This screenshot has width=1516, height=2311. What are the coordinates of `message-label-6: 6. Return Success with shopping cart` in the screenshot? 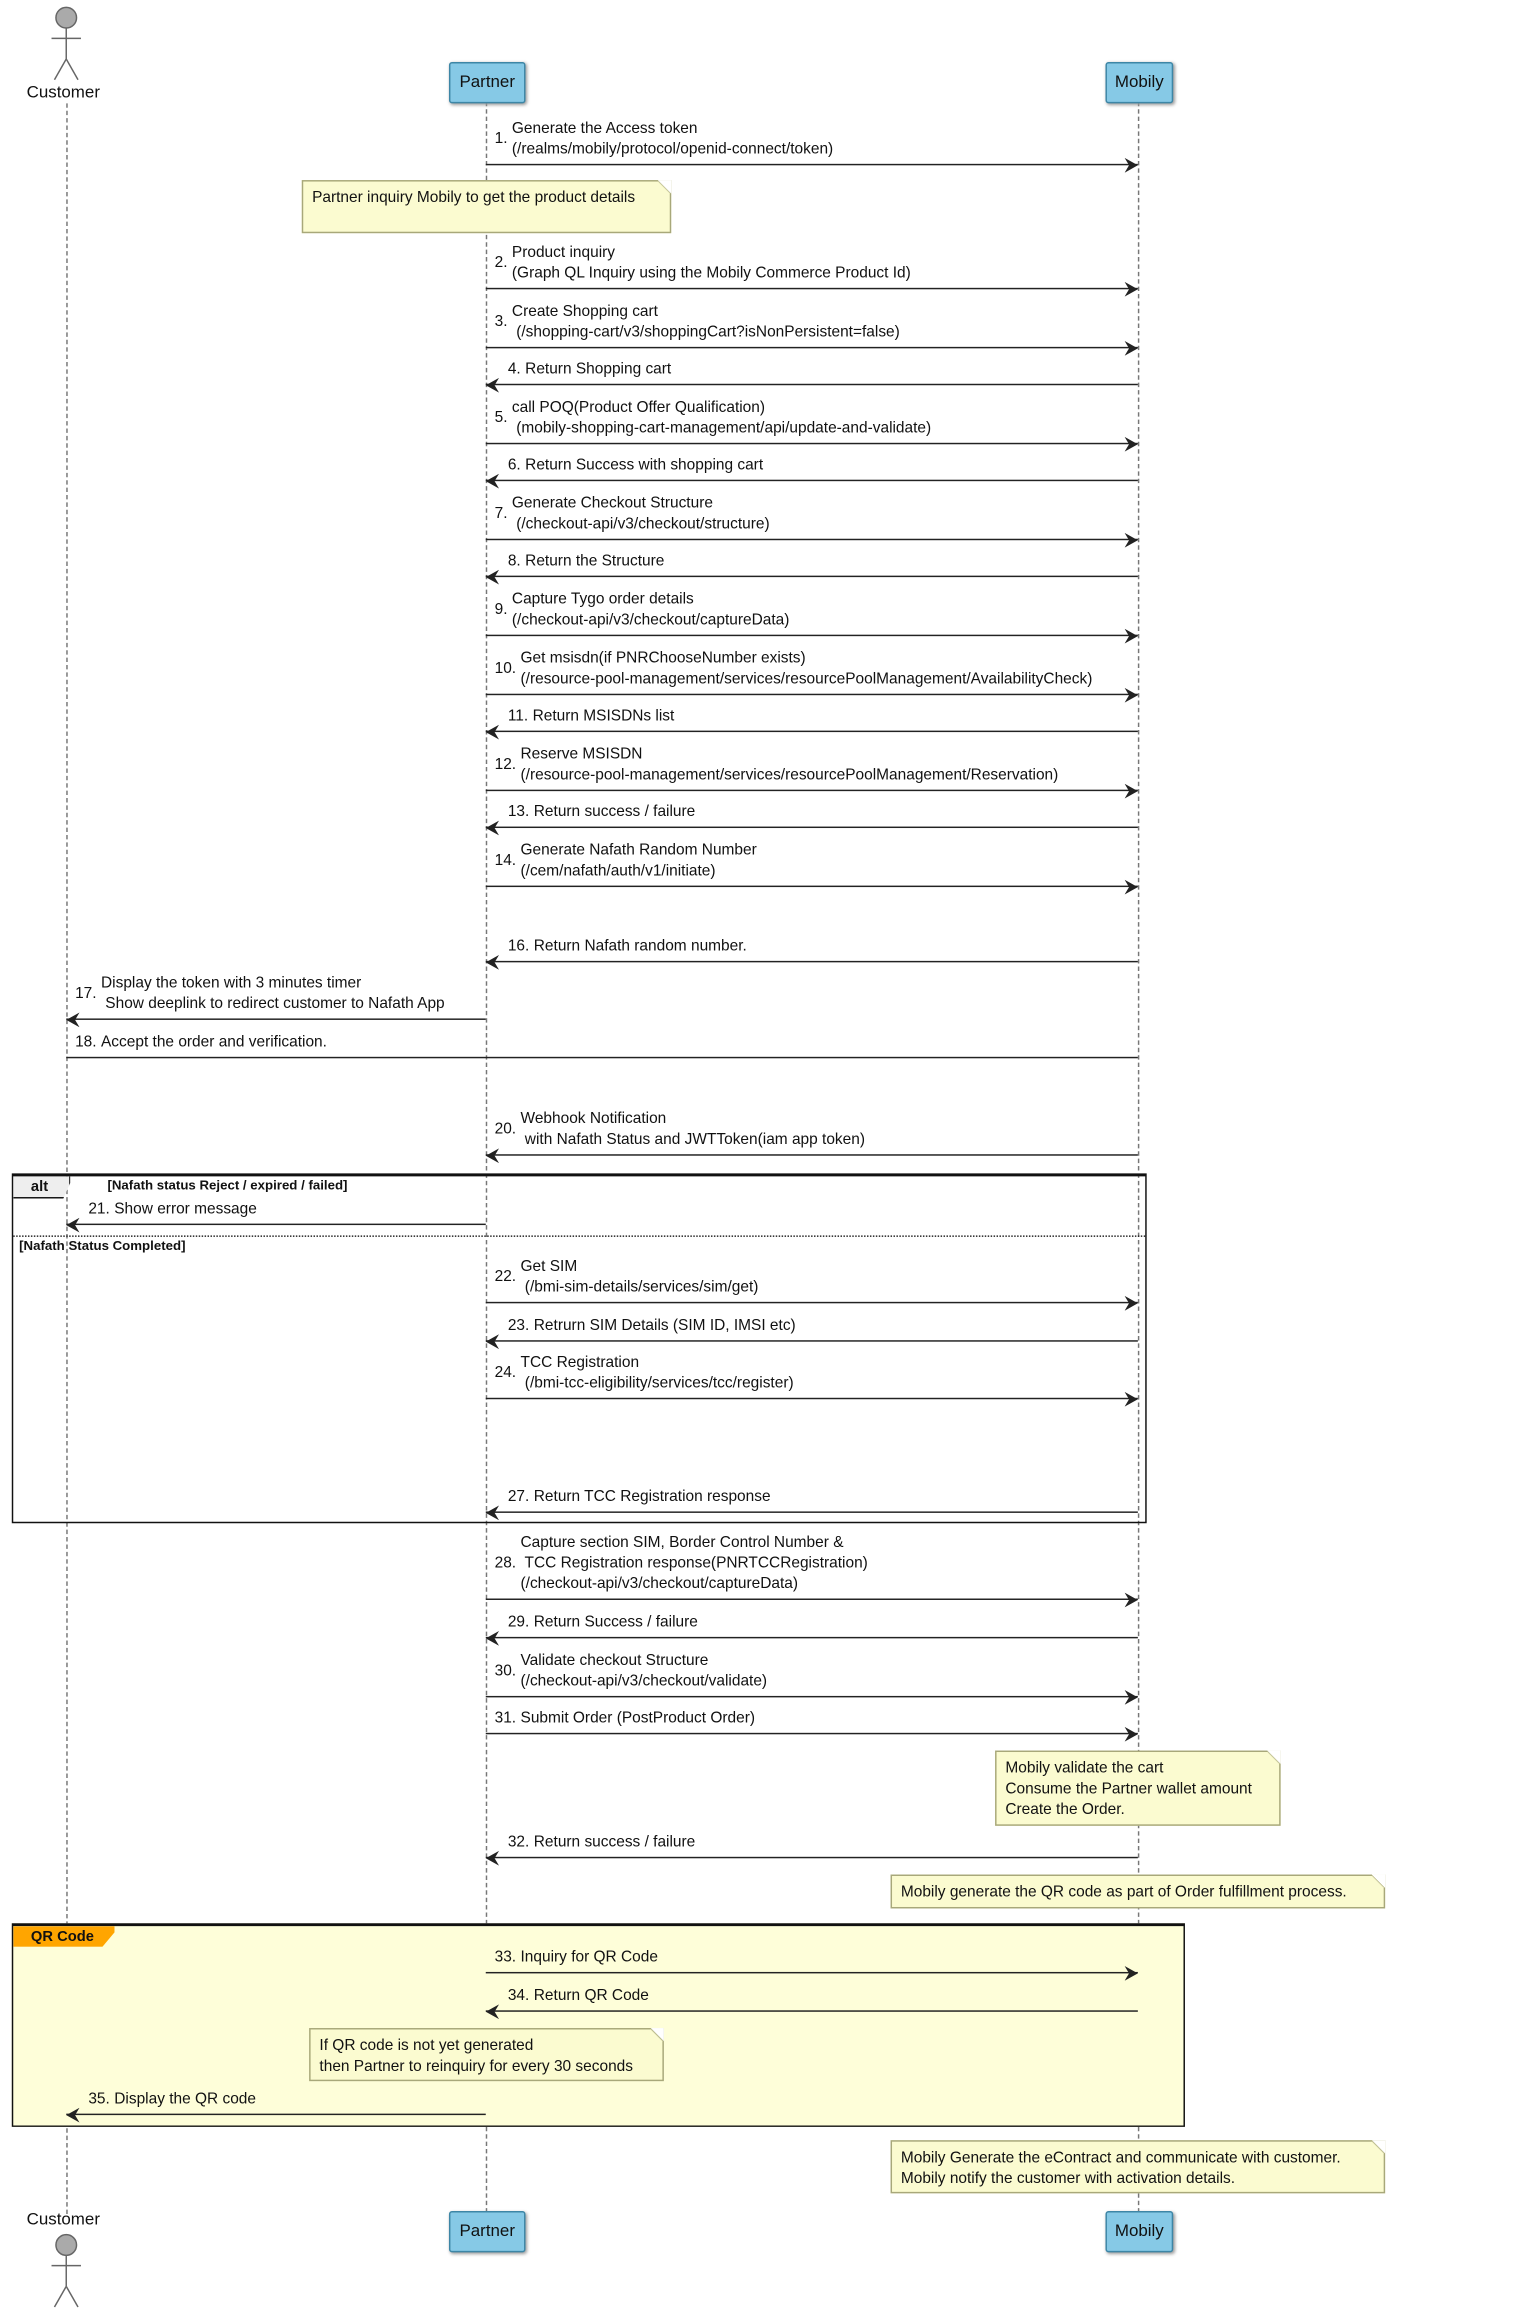 It's located at (635, 465).